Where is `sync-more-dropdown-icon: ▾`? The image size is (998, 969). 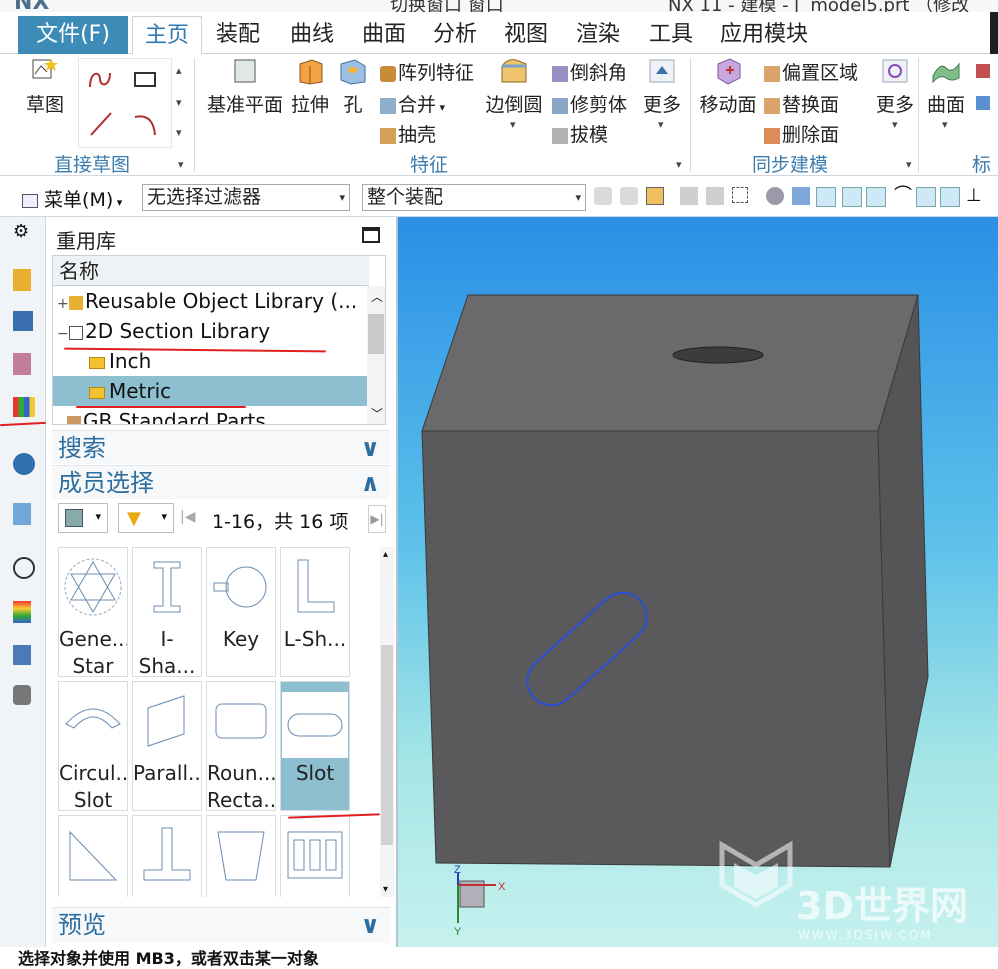 sync-more-dropdown-icon: ▾ is located at coordinates (895, 124).